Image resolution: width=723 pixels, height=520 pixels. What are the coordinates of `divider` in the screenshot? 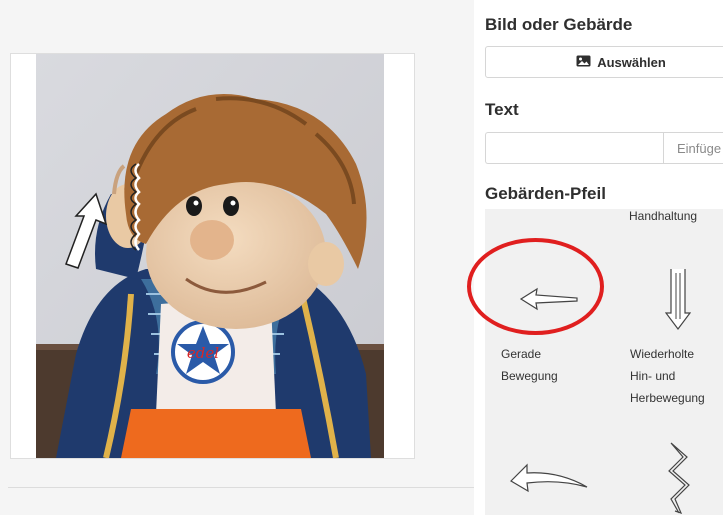 It's located at (241, 487).